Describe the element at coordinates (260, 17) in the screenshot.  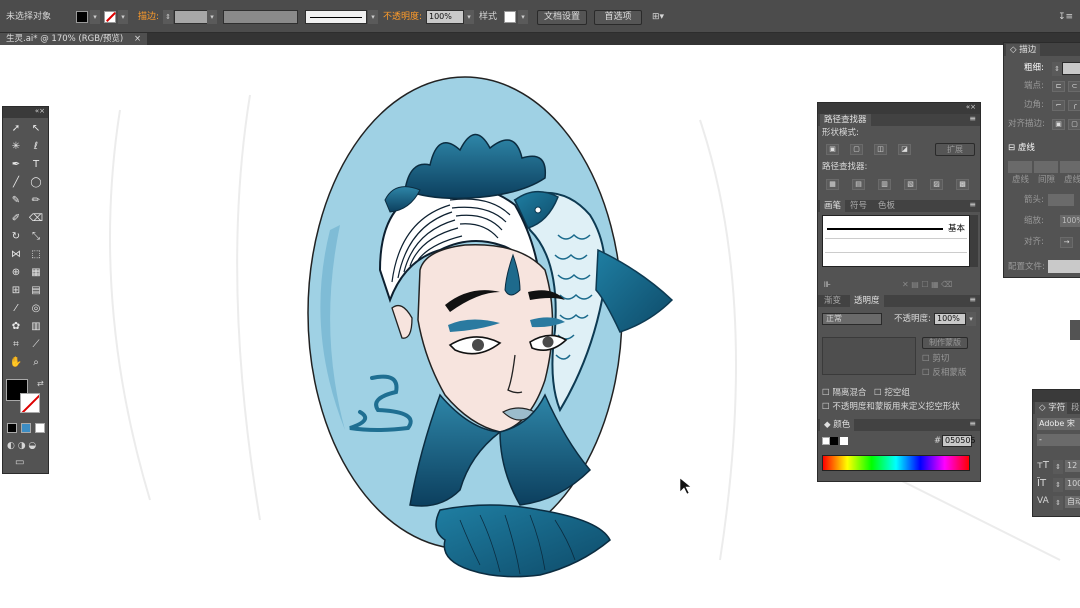
I see `variable-width-field` at that location.